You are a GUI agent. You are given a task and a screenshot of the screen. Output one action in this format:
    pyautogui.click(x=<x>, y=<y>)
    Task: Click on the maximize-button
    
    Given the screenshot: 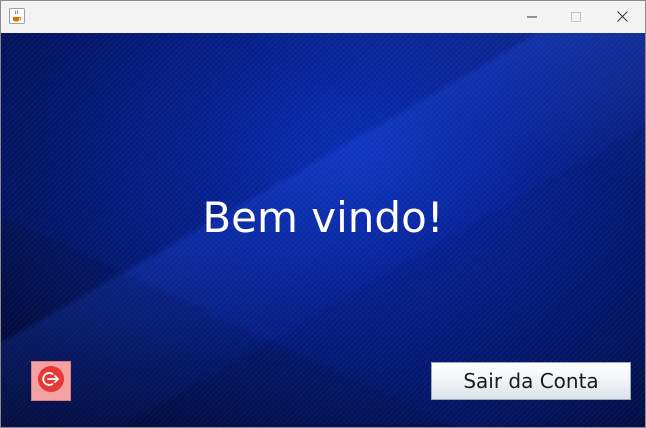 What is the action you would take?
    pyautogui.click(x=576, y=16)
    